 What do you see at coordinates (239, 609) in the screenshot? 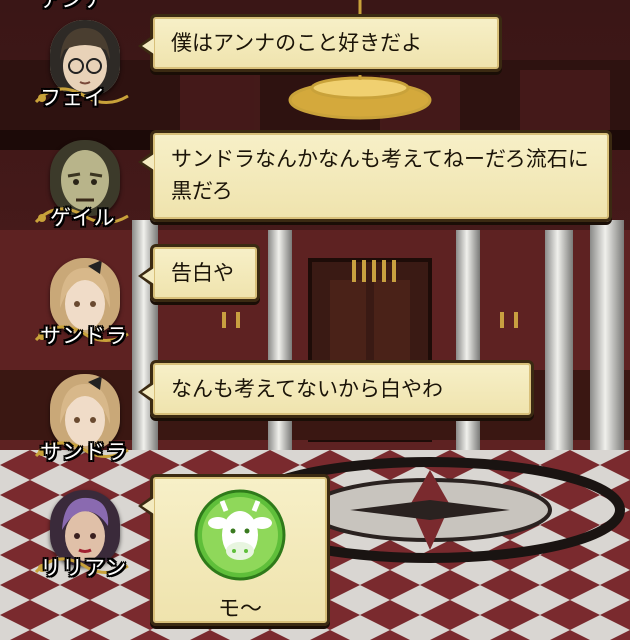
I see `stamp-label: モ〜` at bounding box center [239, 609].